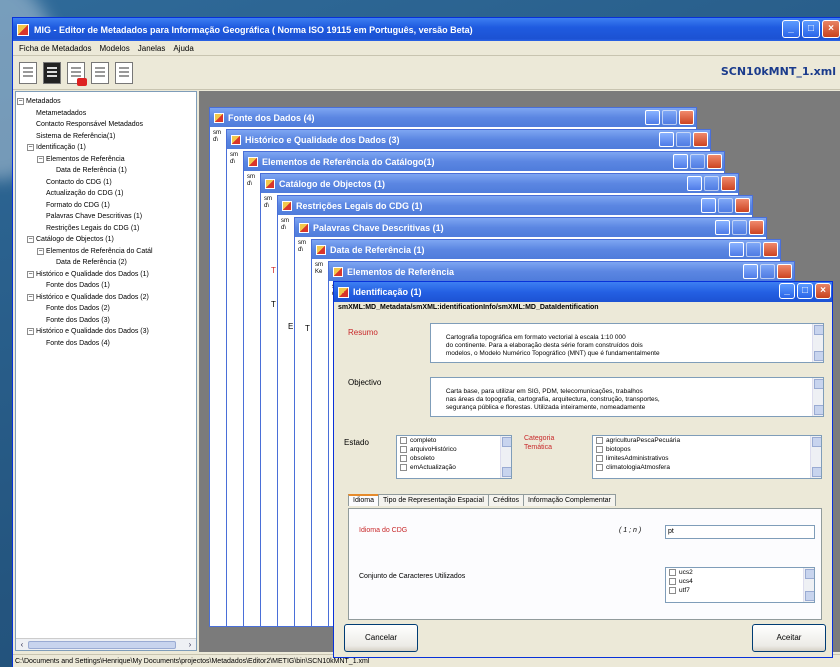 Image resolution: width=840 pixels, height=667 pixels. I want to click on checklist-item: obsoleto, so click(454, 458).